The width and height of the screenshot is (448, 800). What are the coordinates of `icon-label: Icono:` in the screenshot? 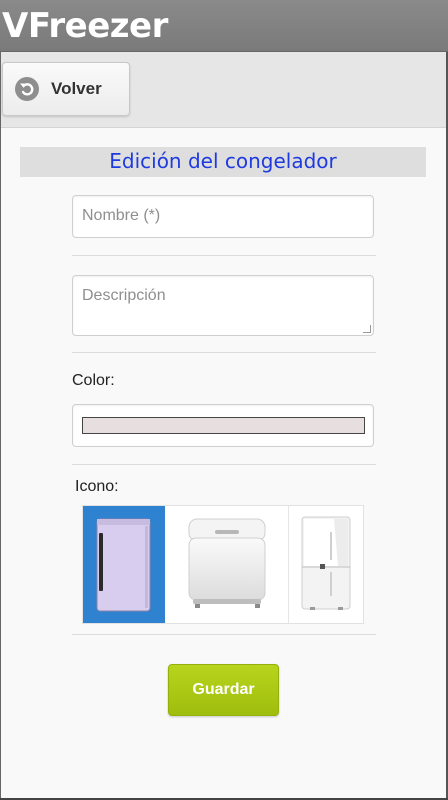 It's located at (97, 486).